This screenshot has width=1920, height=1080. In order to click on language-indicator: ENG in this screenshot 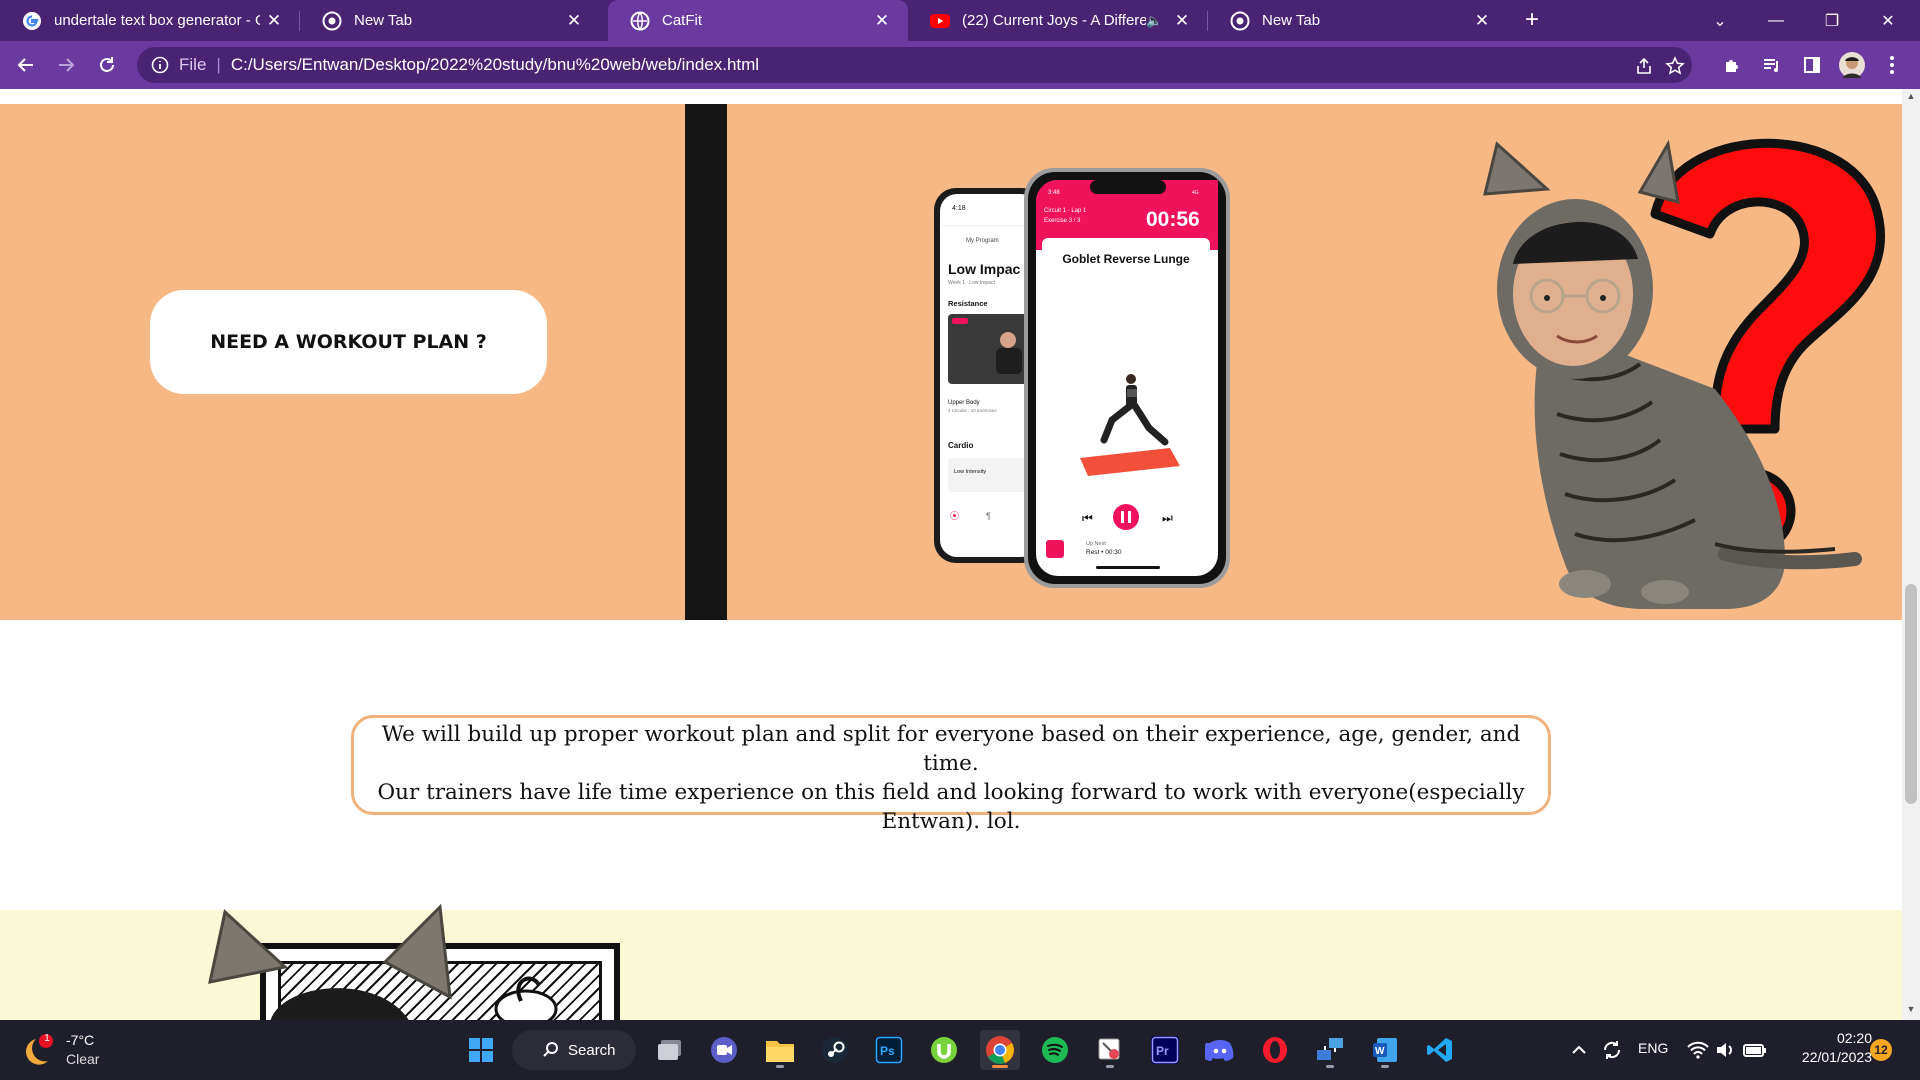, I will do `click(1653, 1048)`.